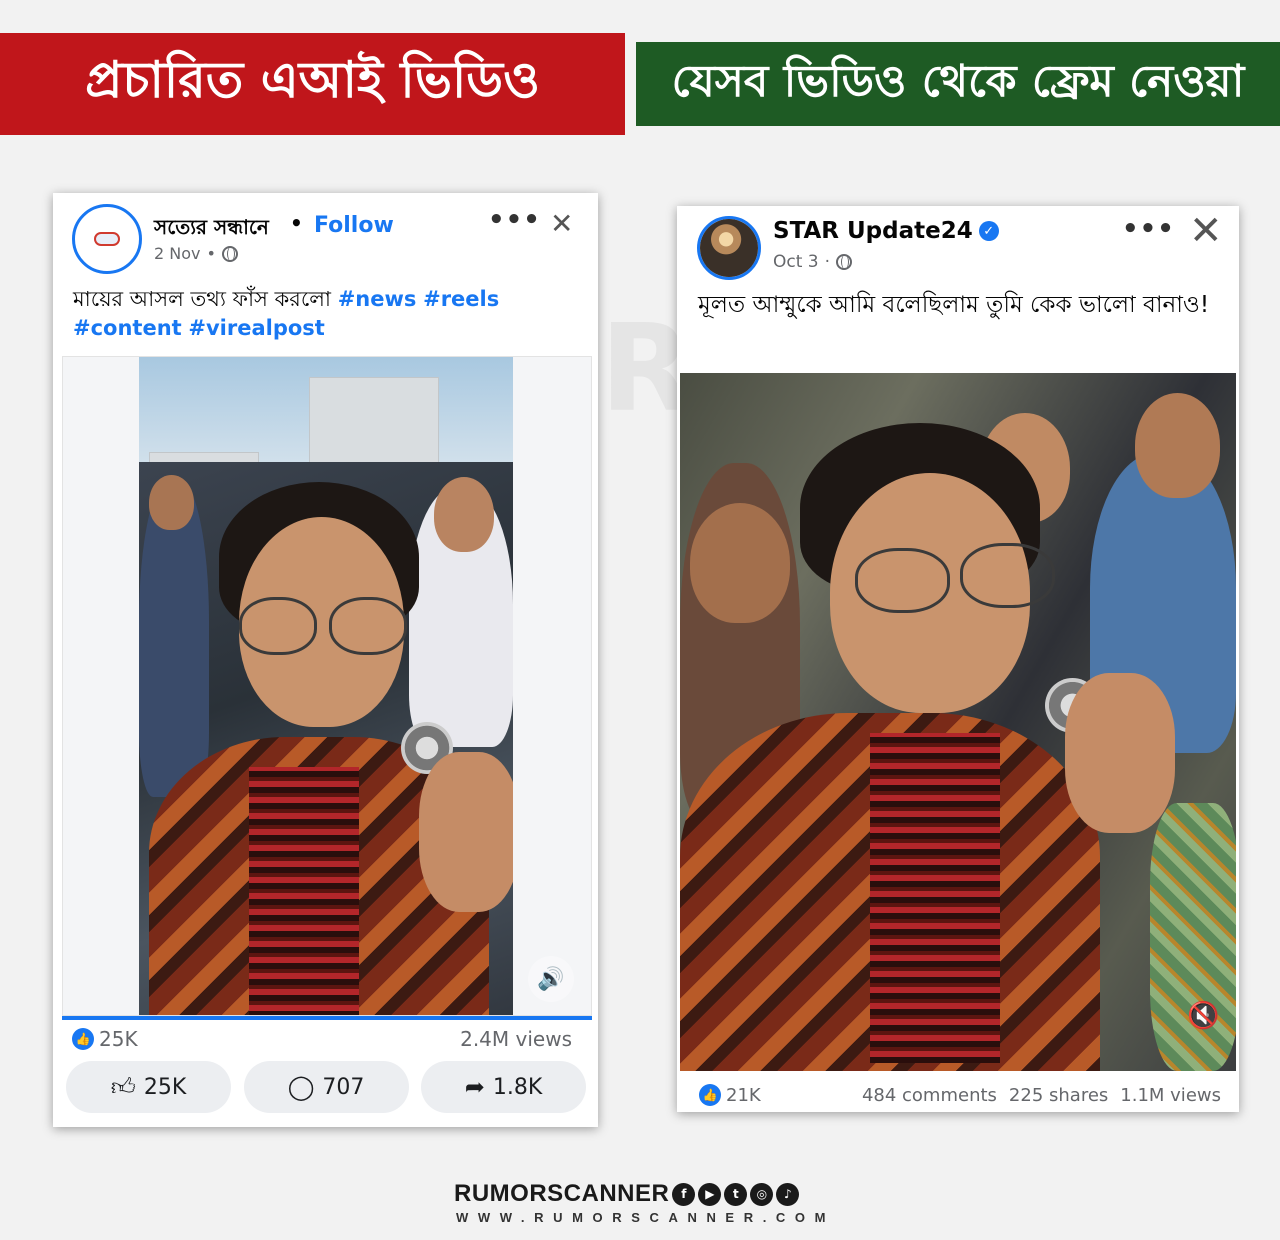  What do you see at coordinates (461, 299) in the screenshot?
I see `hashtag-link: #reels` at bounding box center [461, 299].